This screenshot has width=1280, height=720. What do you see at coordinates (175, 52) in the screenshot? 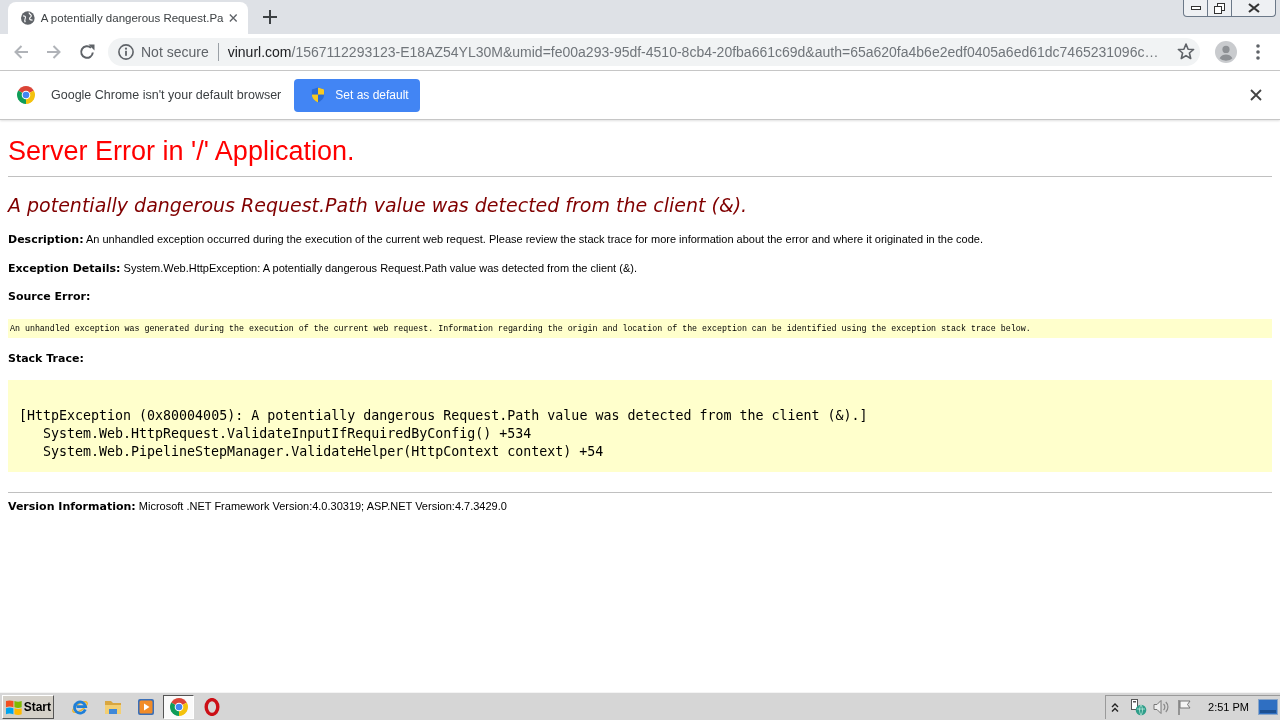
I see `security-label: Not secure` at bounding box center [175, 52].